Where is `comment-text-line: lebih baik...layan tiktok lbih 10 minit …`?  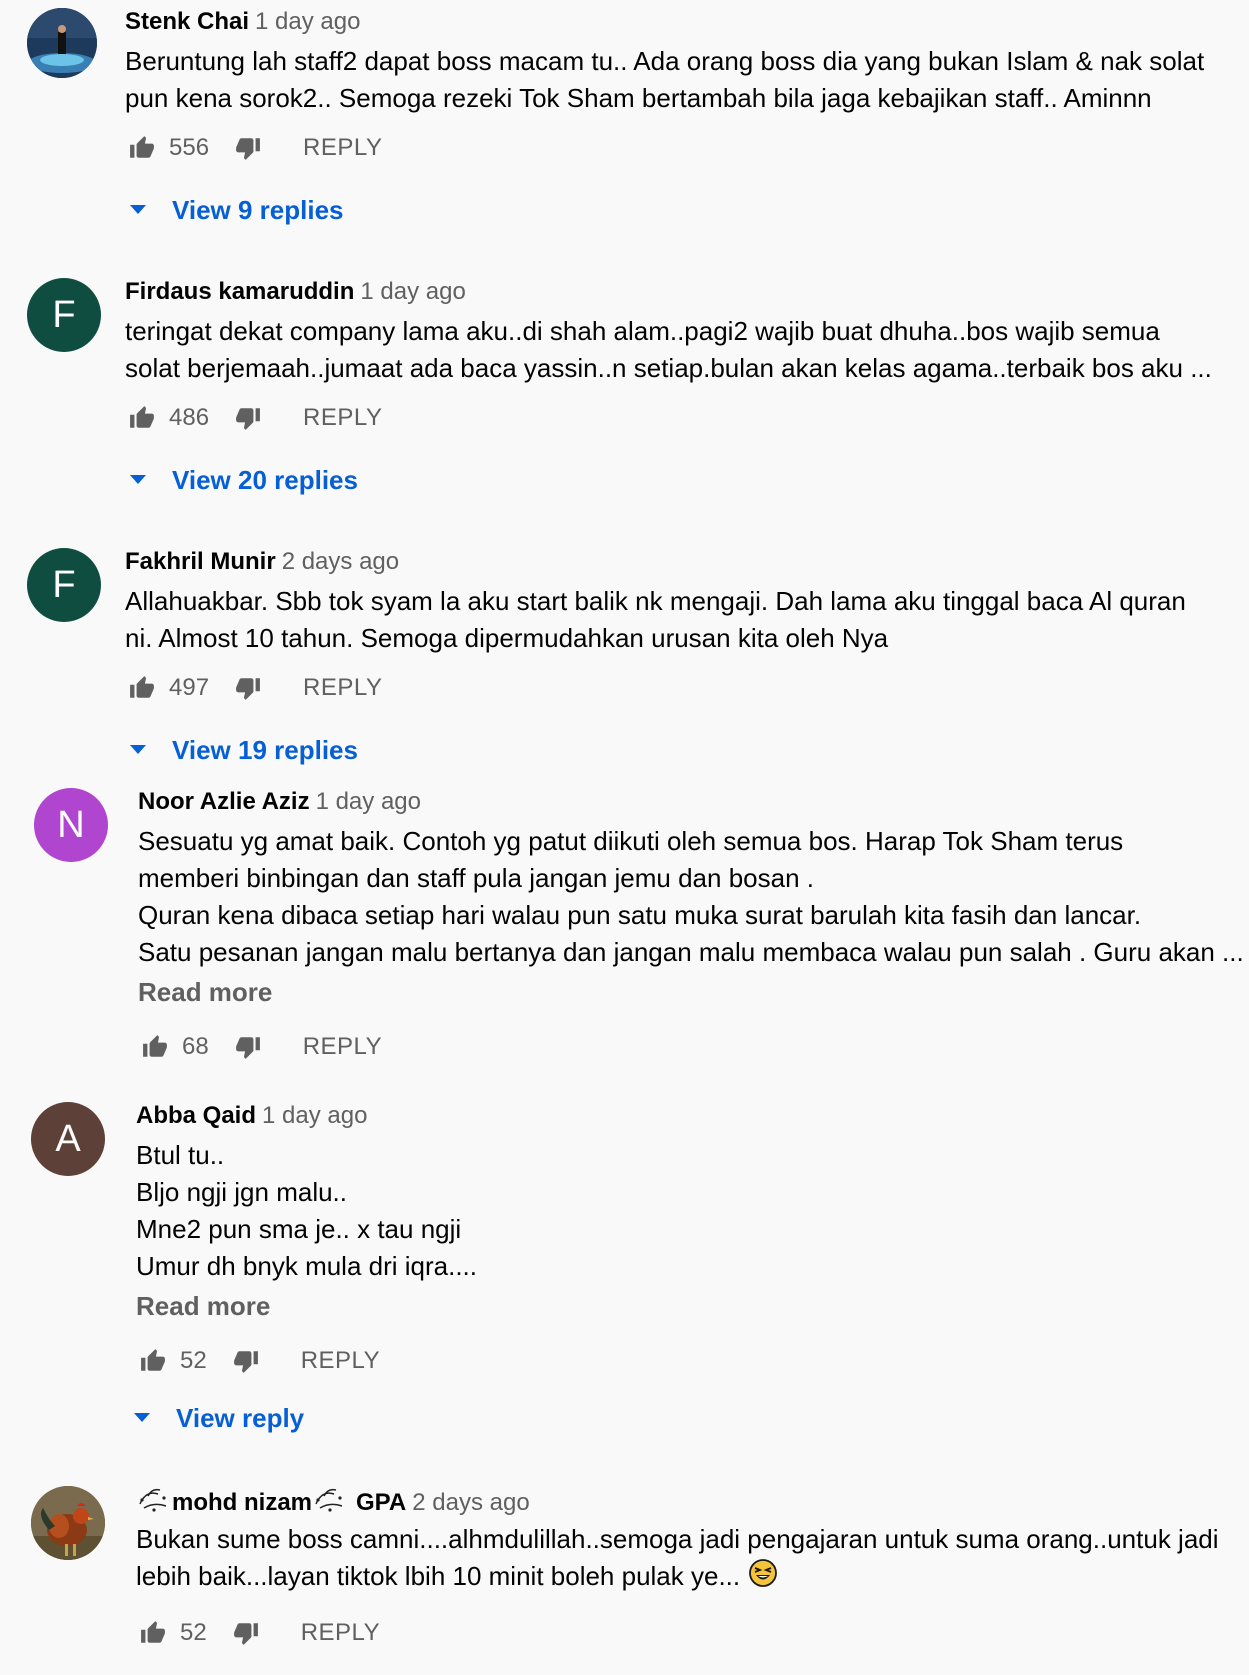
comment-text-line: lebih baik...layan tiktok lbih 10 minit … is located at coordinates (685, 1578).